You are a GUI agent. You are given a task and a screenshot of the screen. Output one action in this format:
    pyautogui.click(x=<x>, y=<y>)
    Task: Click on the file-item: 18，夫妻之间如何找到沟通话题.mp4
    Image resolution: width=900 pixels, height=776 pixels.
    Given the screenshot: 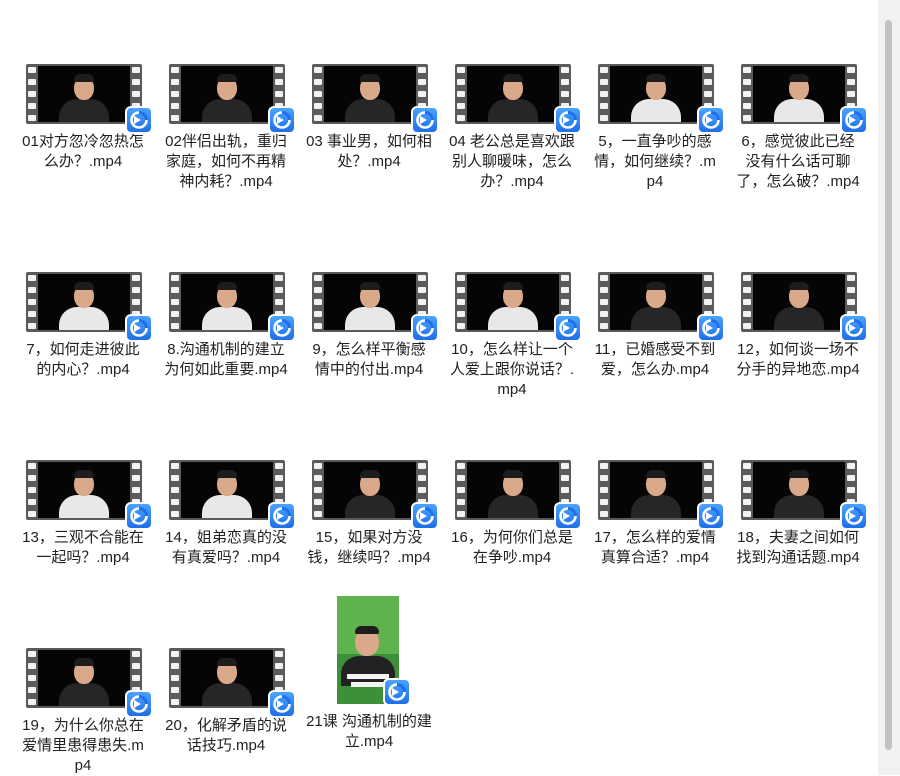 What is the action you would take?
    pyautogui.click(x=799, y=513)
    